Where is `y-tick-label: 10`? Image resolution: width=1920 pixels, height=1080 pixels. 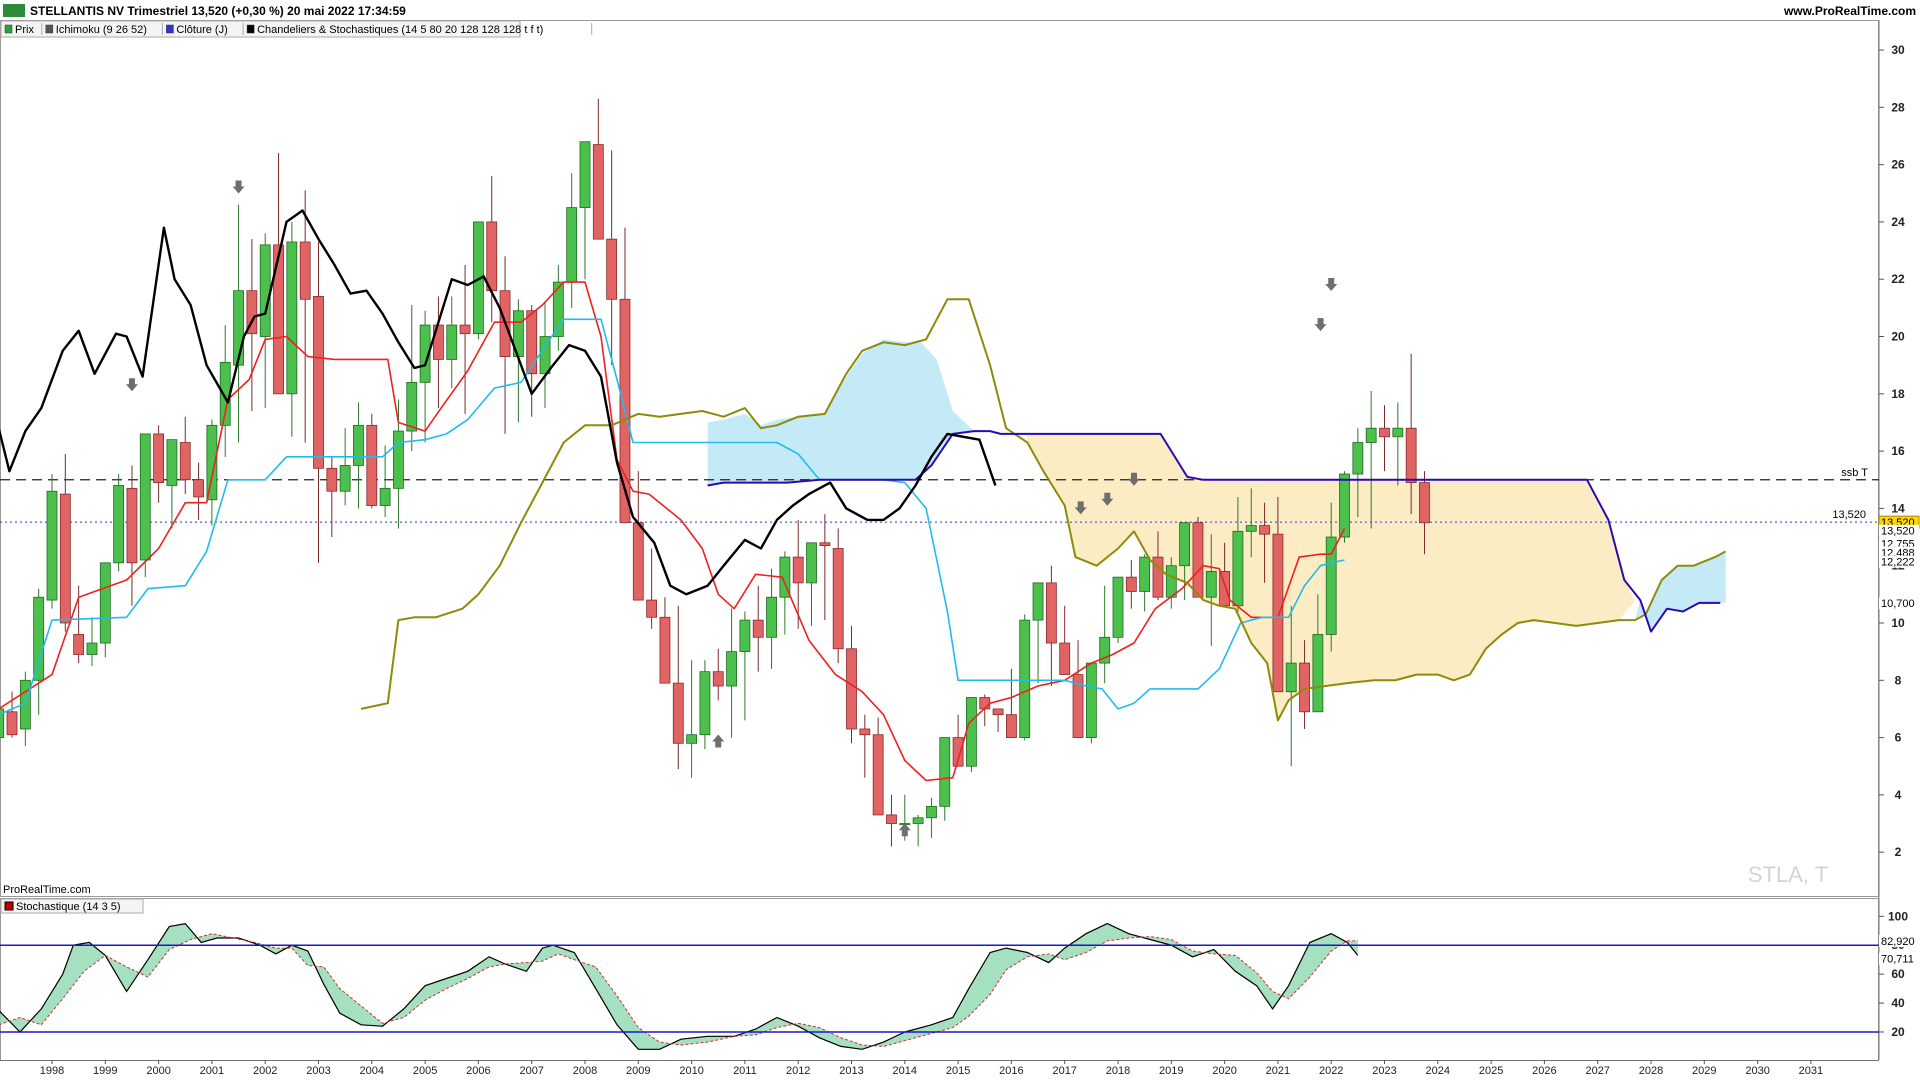 y-tick-label: 10 is located at coordinates (1898, 623).